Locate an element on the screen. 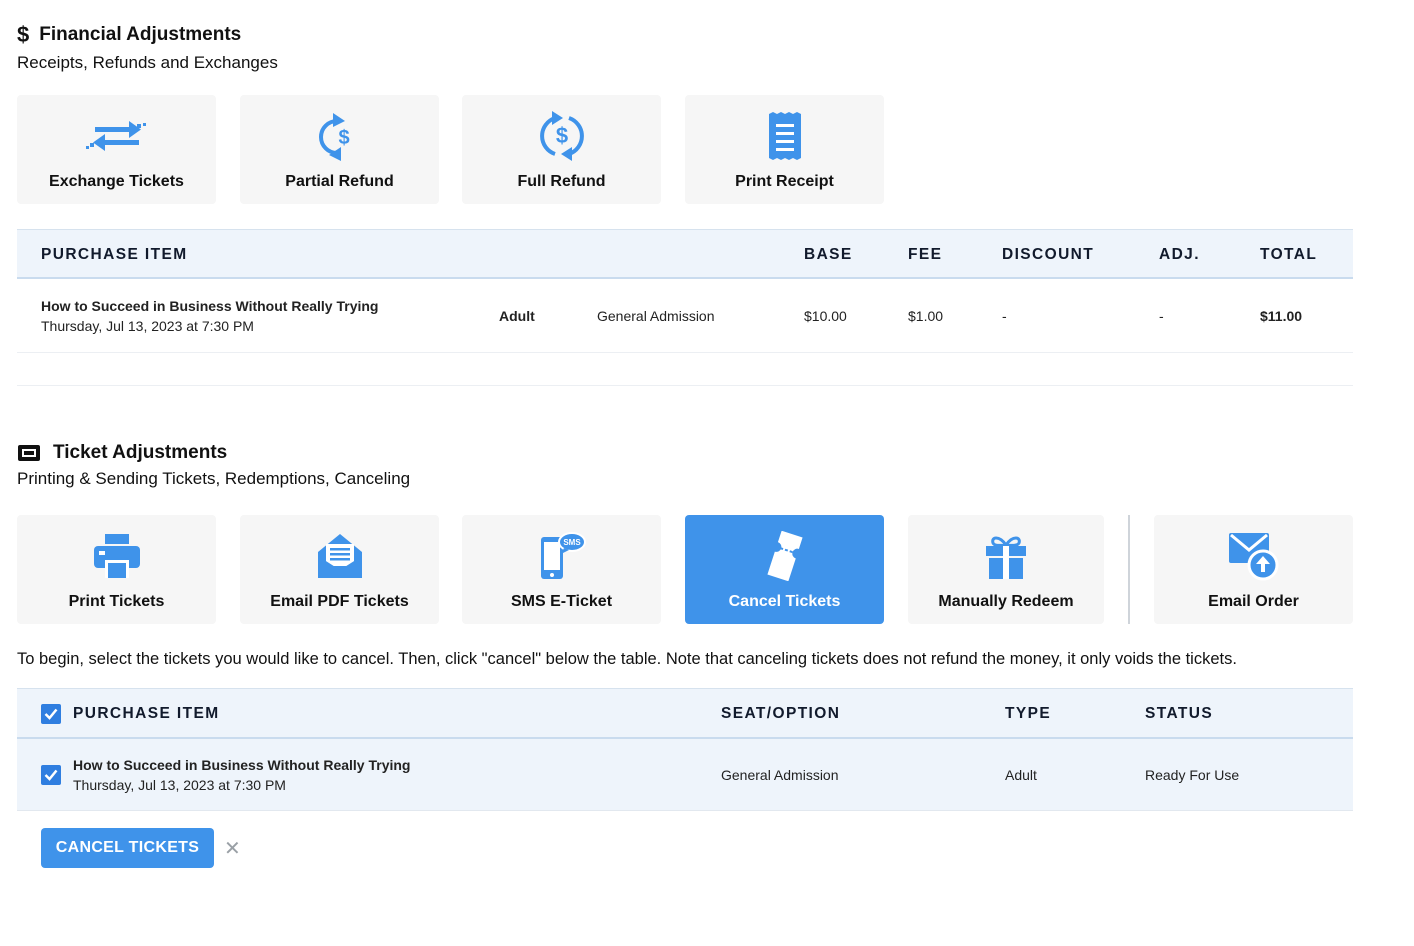 This screenshot has width=1414, height=946. tile-label: Partial Refund is located at coordinates (339, 181).